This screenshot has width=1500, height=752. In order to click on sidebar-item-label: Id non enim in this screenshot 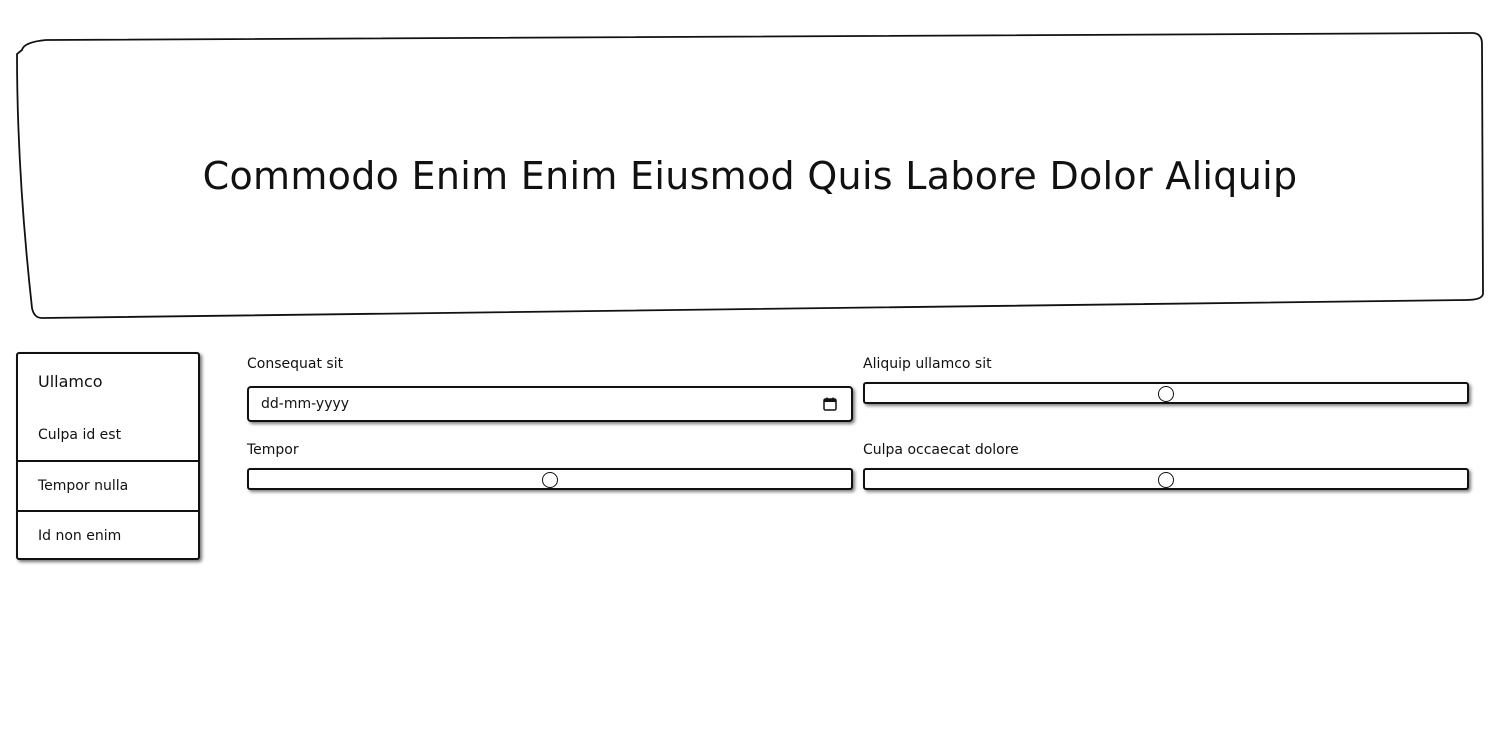, I will do `click(80, 536)`.